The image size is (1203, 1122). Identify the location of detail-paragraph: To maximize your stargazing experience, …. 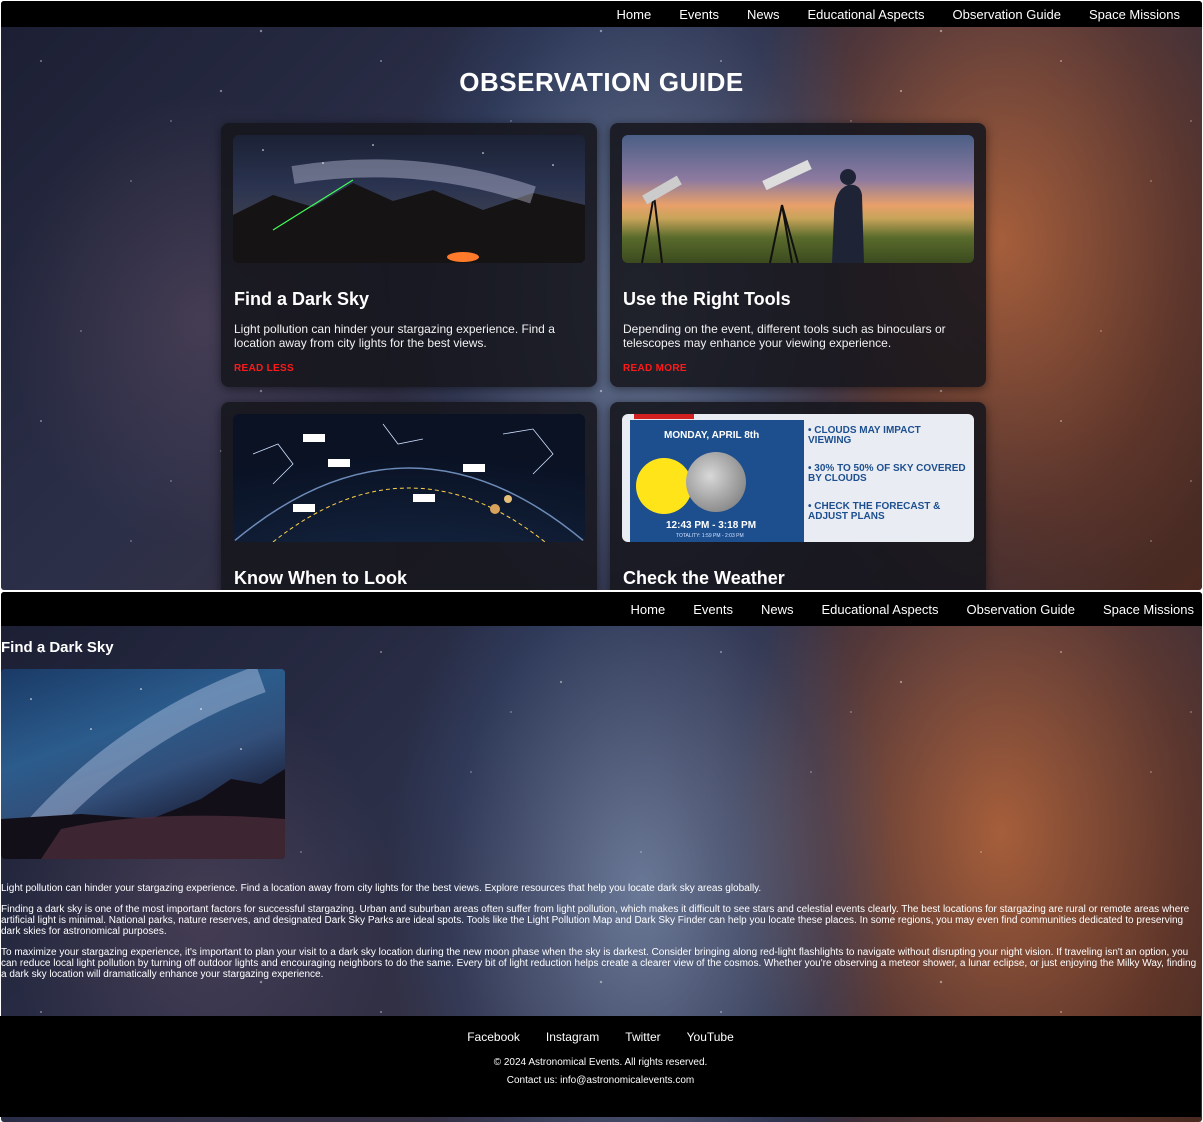
(599, 963).